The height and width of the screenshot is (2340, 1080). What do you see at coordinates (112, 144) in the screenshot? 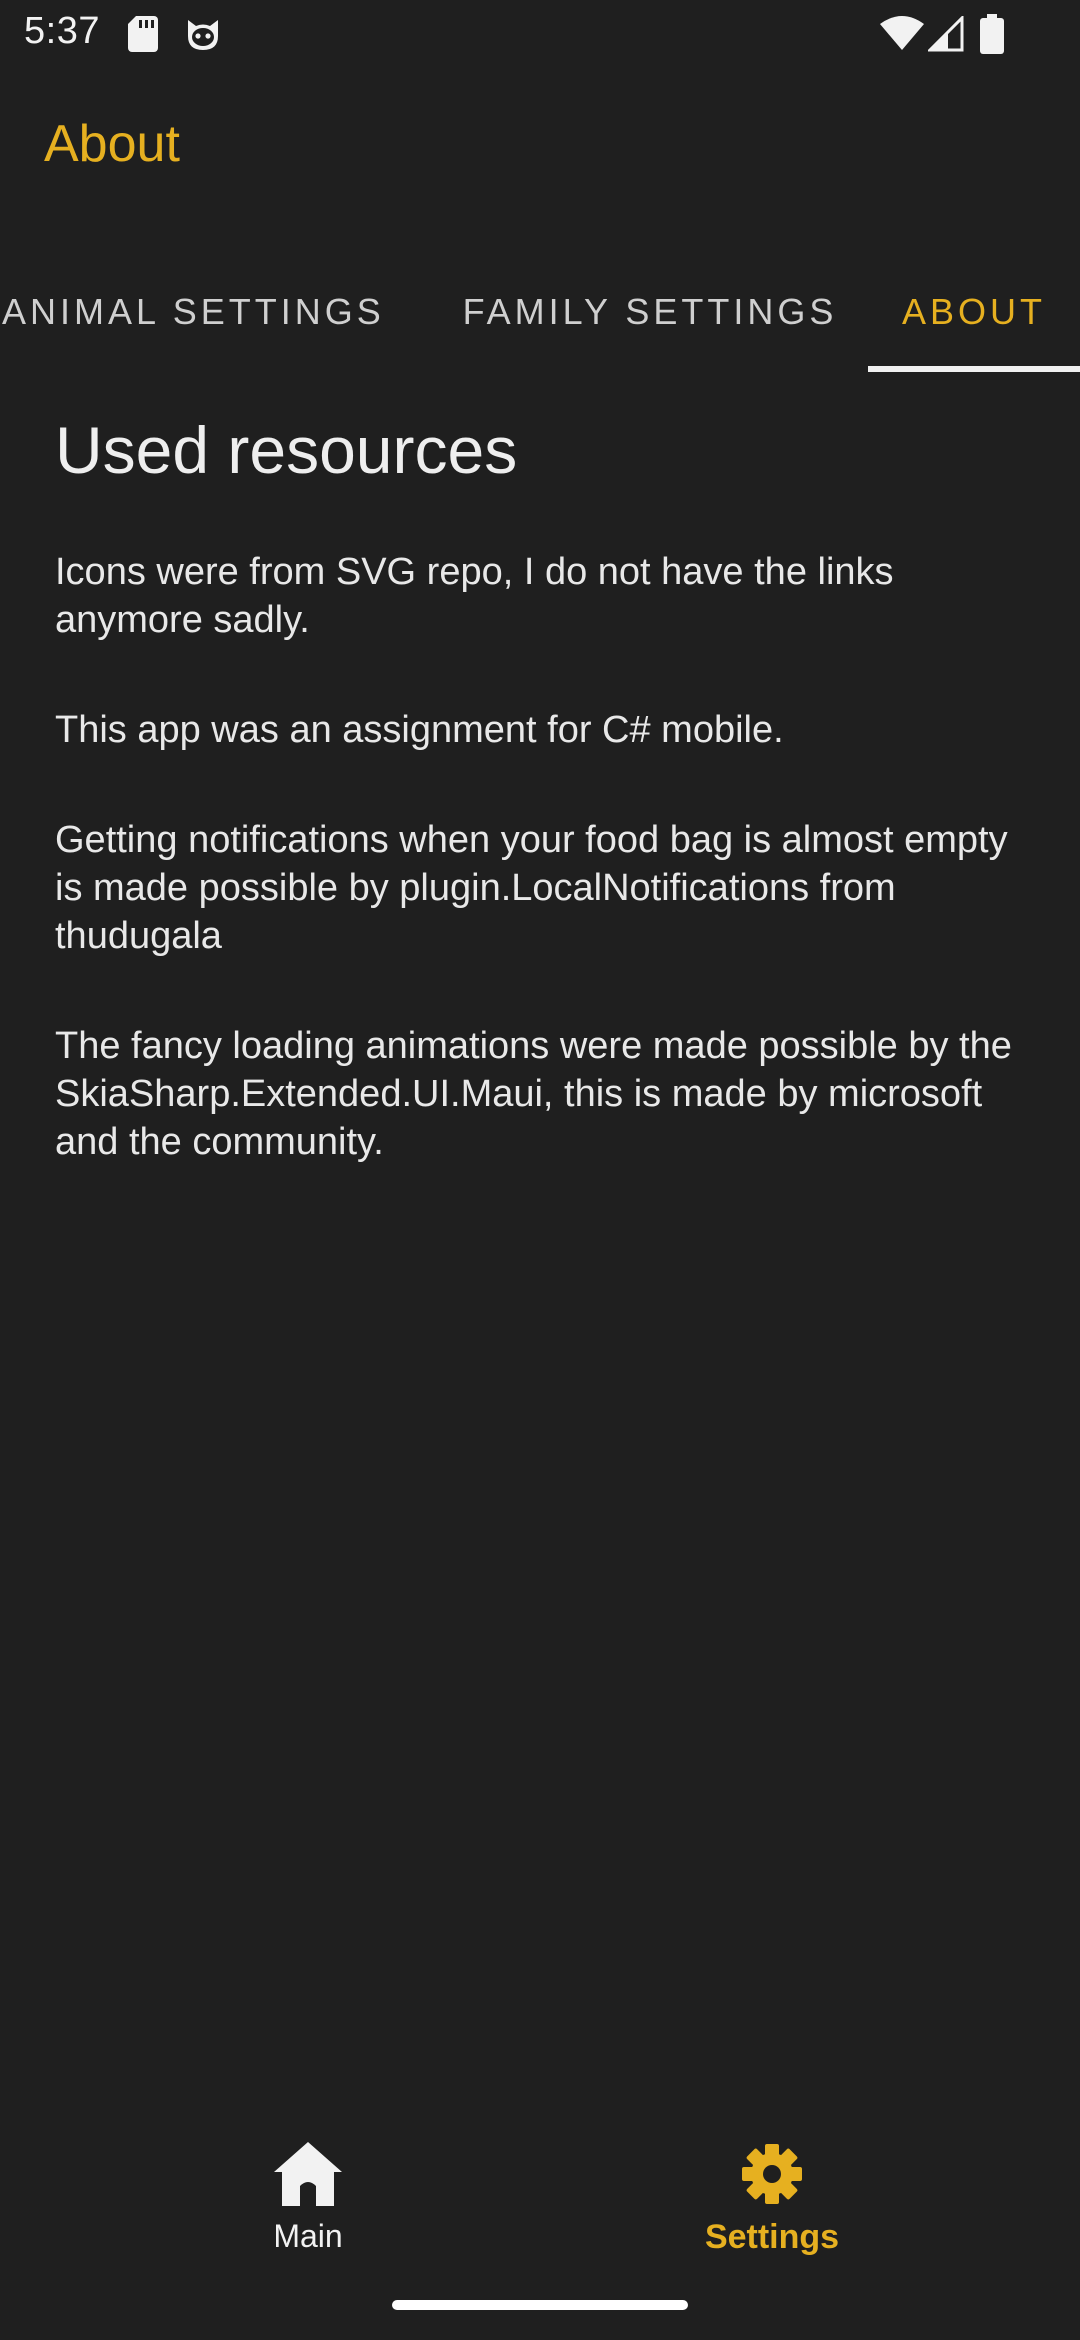
I see `page-title: About` at bounding box center [112, 144].